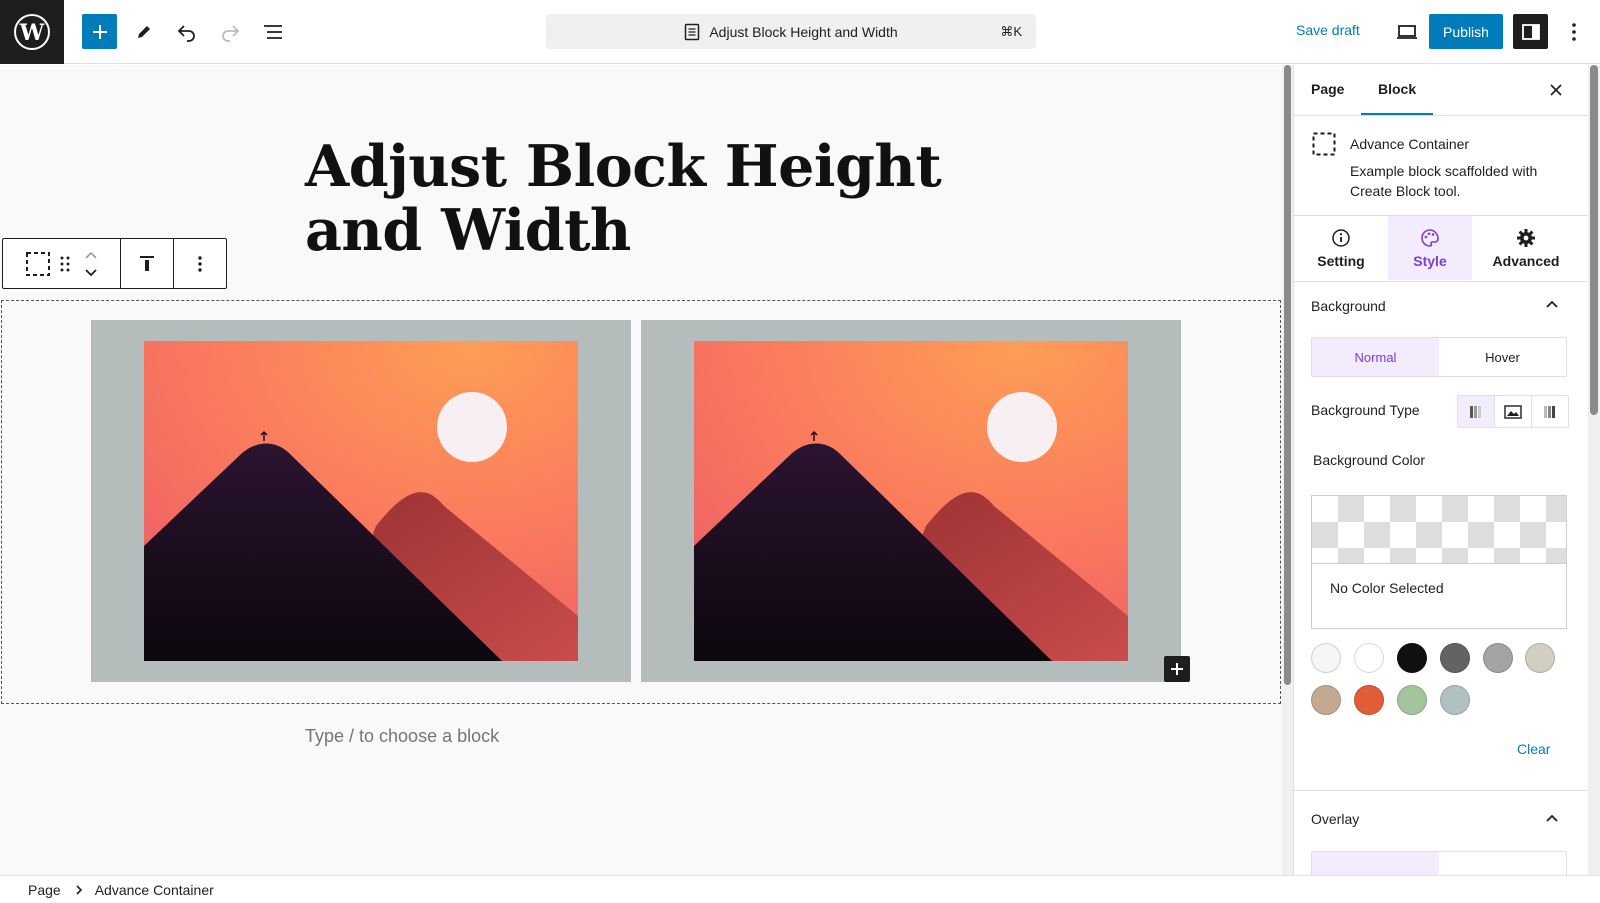  I want to click on sidebar-toggle-icon, so click(1530, 31).